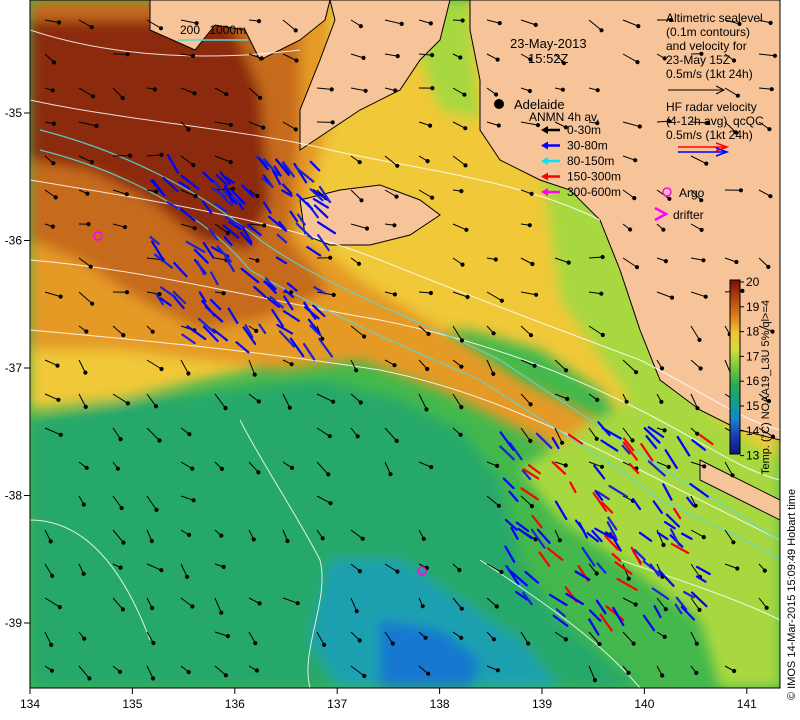 The width and height of the screenshot is (800, 720). Describe the element at coordinates (499, 104) in the screenshot. I see `adelaide-marker` at that location.